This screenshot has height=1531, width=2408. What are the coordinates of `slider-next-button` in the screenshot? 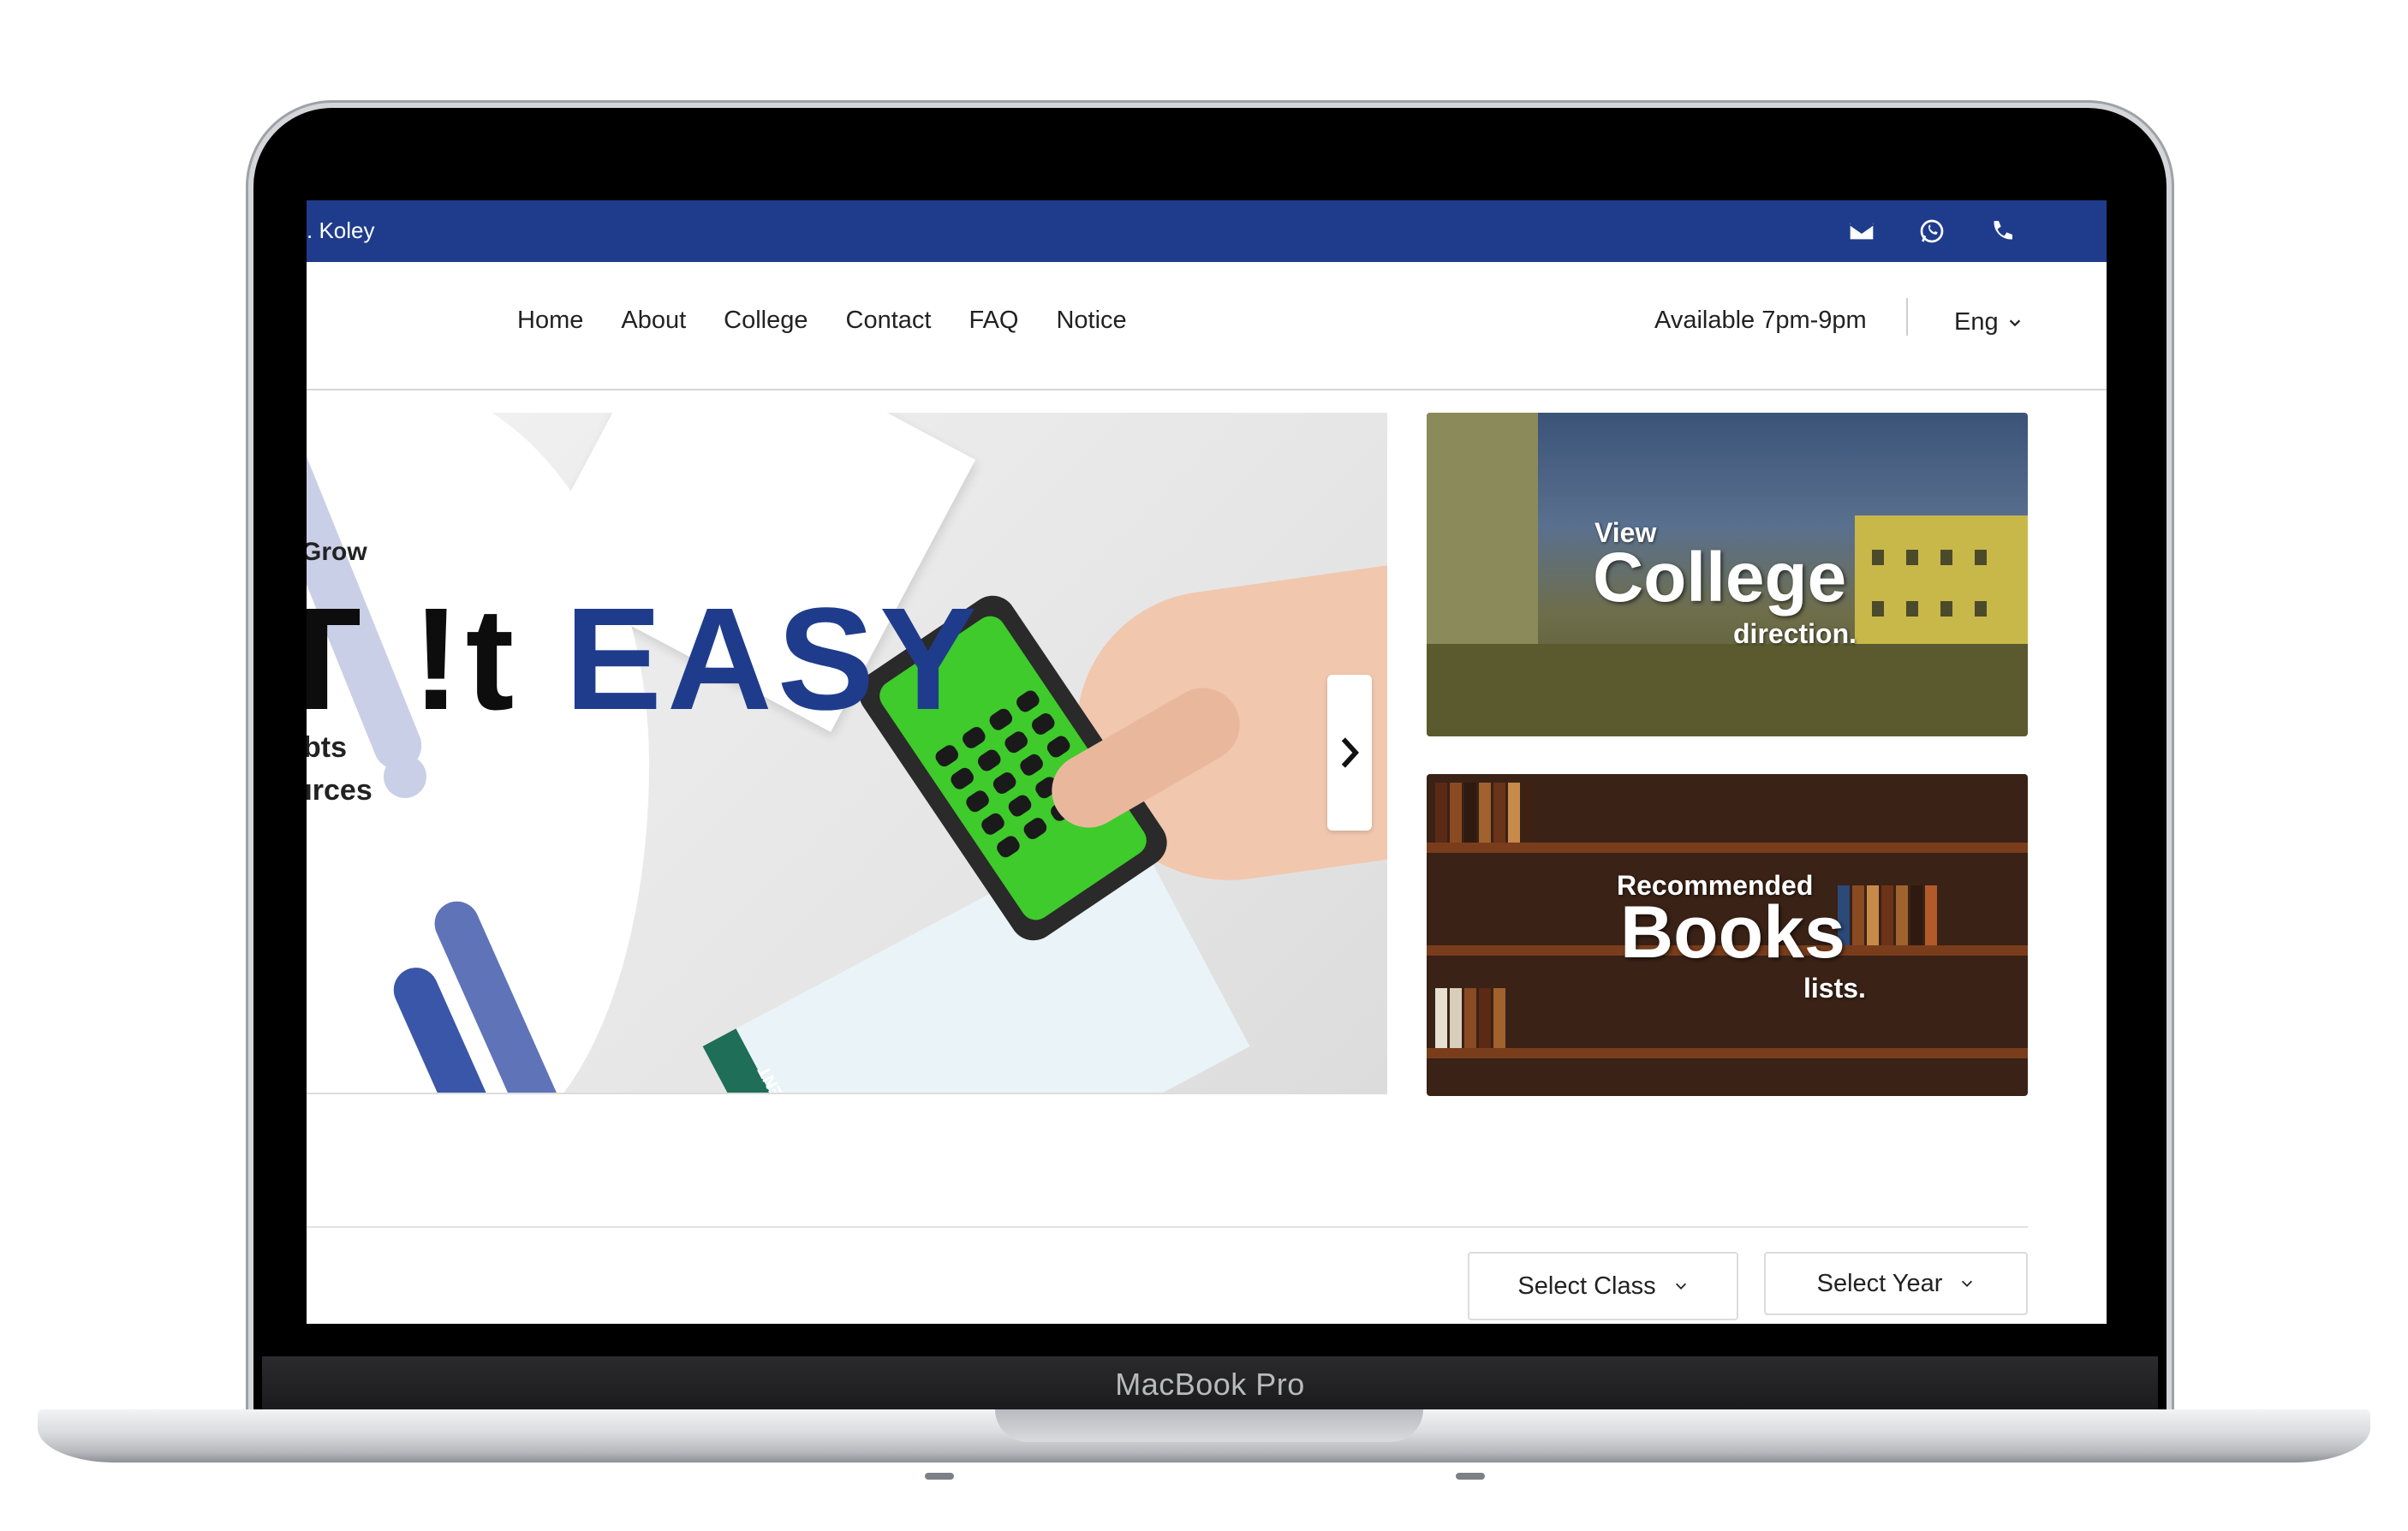 It's located at (1349, 753).